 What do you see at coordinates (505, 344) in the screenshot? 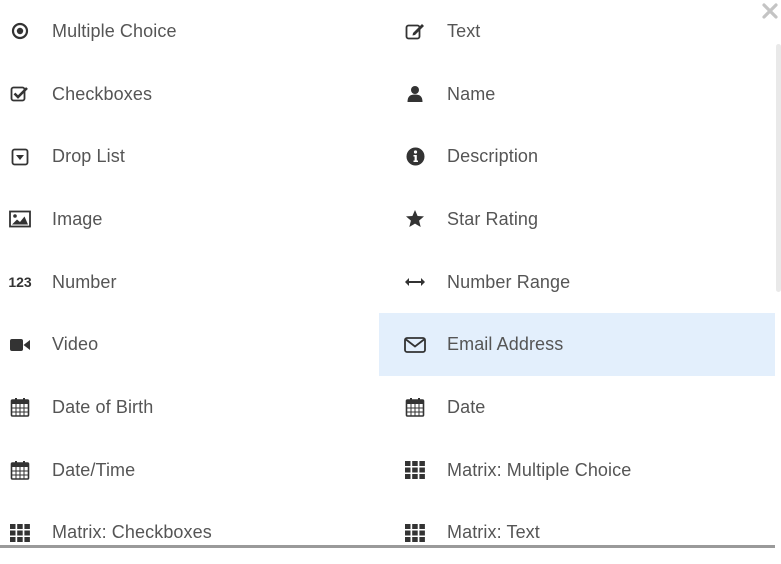
I see `option-label: Email Address` at bounding box center [505, 344].